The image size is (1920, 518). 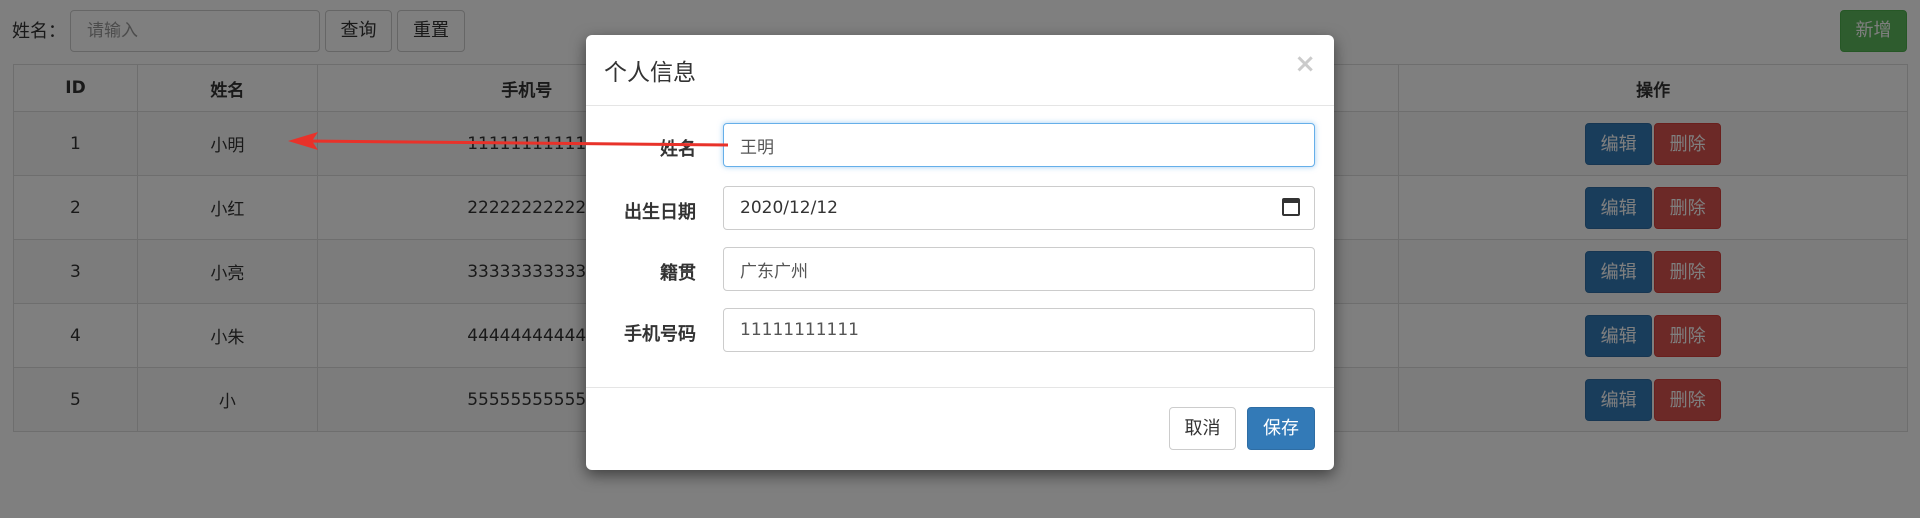 What do you see at coordinates (660, 334) in the screenshot?
I see `phone-label: 手机号码` at bounding box center [660, 334].